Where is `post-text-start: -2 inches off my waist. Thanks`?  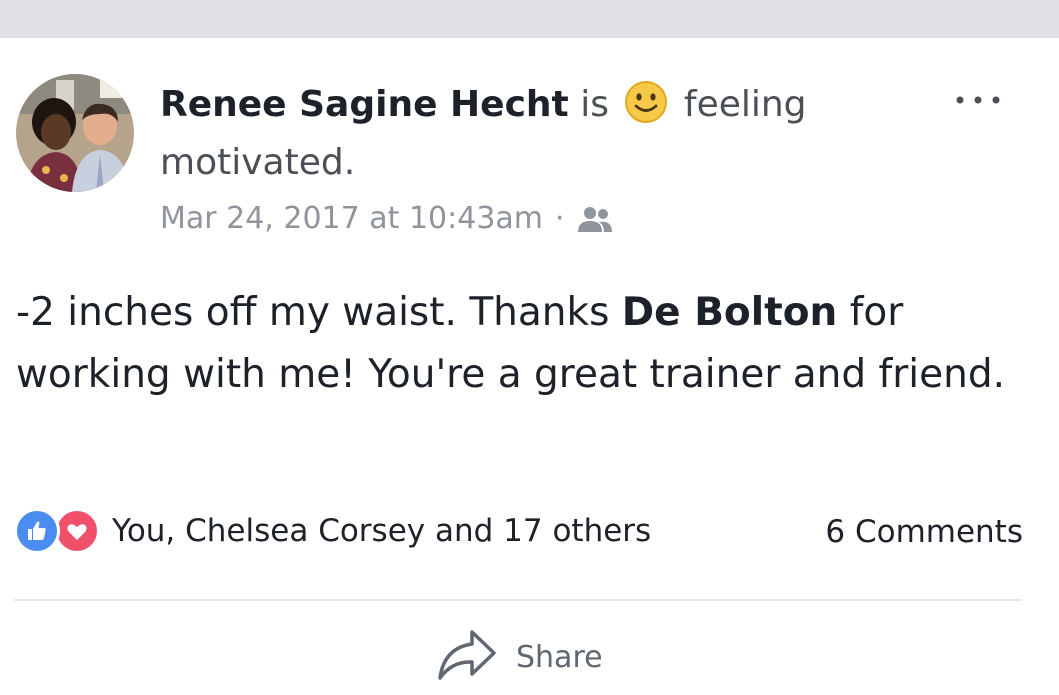
post-text-start: -2 inches off my waist. Thanks is located at coordinates (319, 312).